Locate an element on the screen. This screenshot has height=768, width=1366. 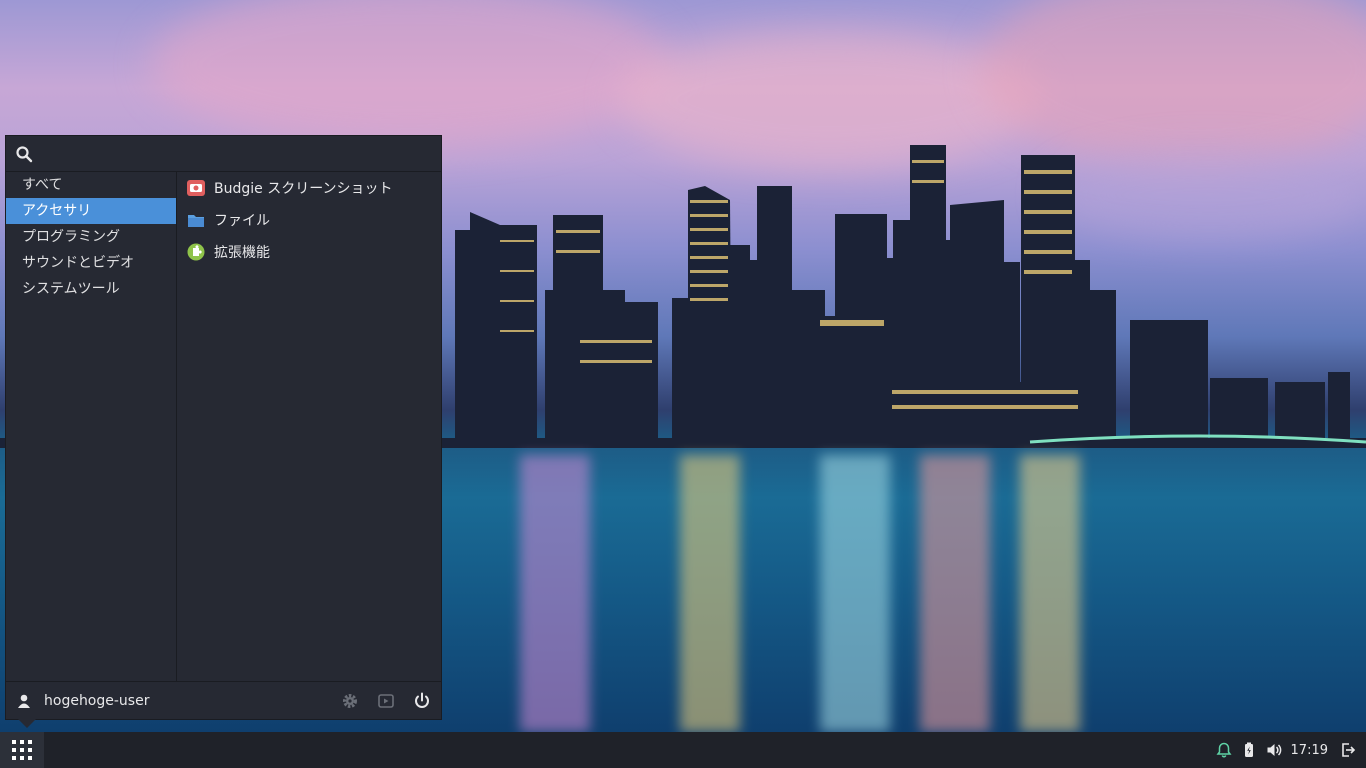
folder-icon is located at coordinates (196, 221).